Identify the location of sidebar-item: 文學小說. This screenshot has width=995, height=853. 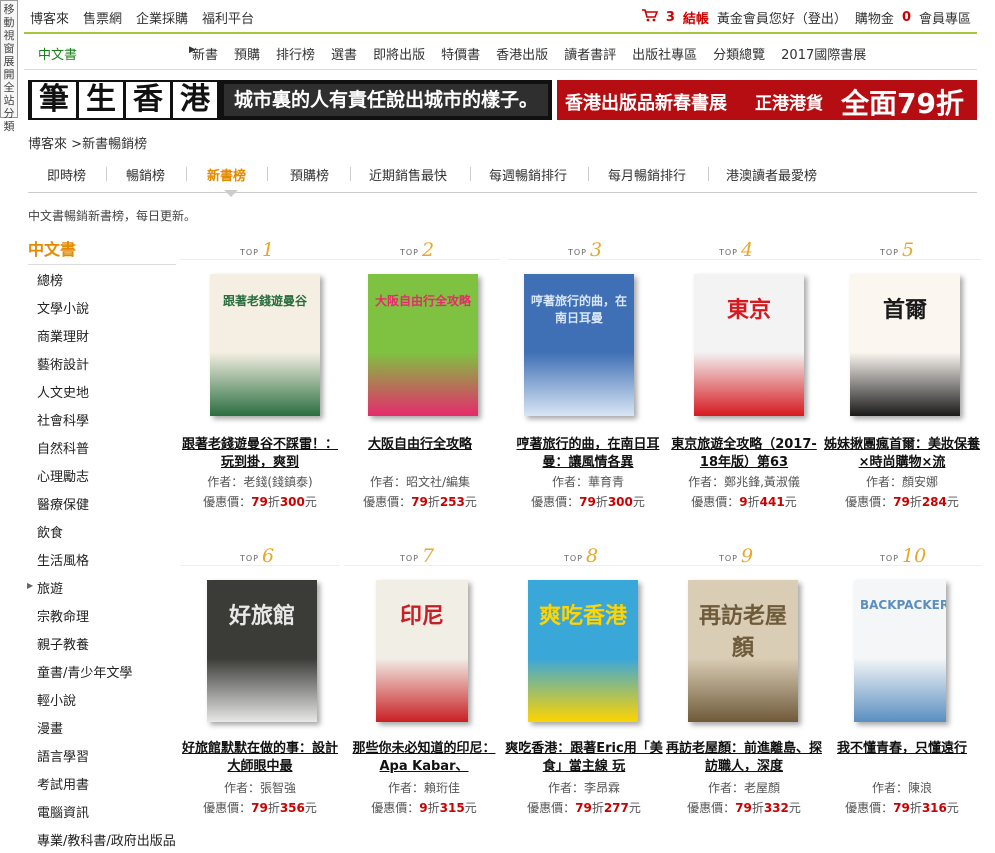
(63, 307).